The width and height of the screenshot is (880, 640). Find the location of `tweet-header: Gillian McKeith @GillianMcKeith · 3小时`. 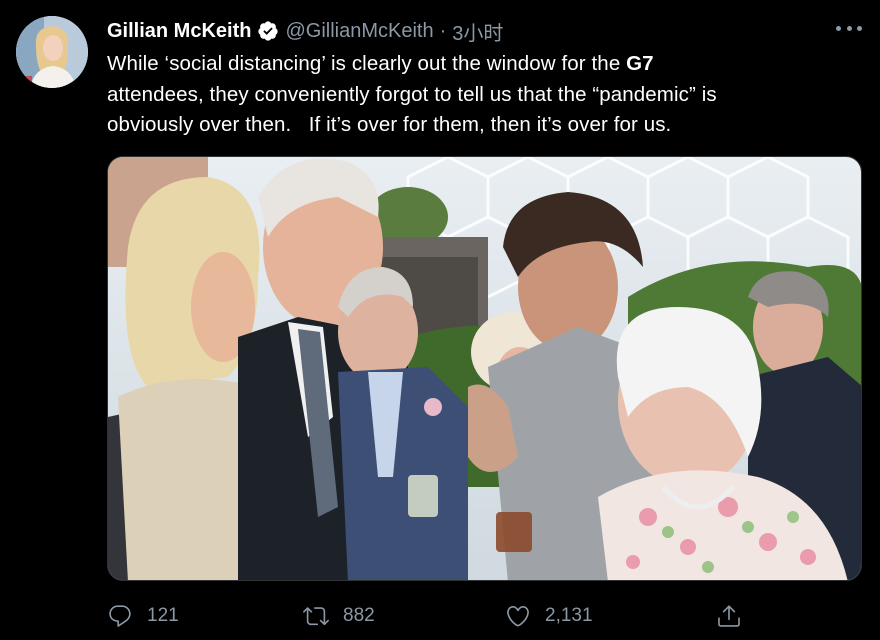

tweet-header: Gillian McKeith @GillianMcKeith · 3小时 is located at coordinates (305, 31).